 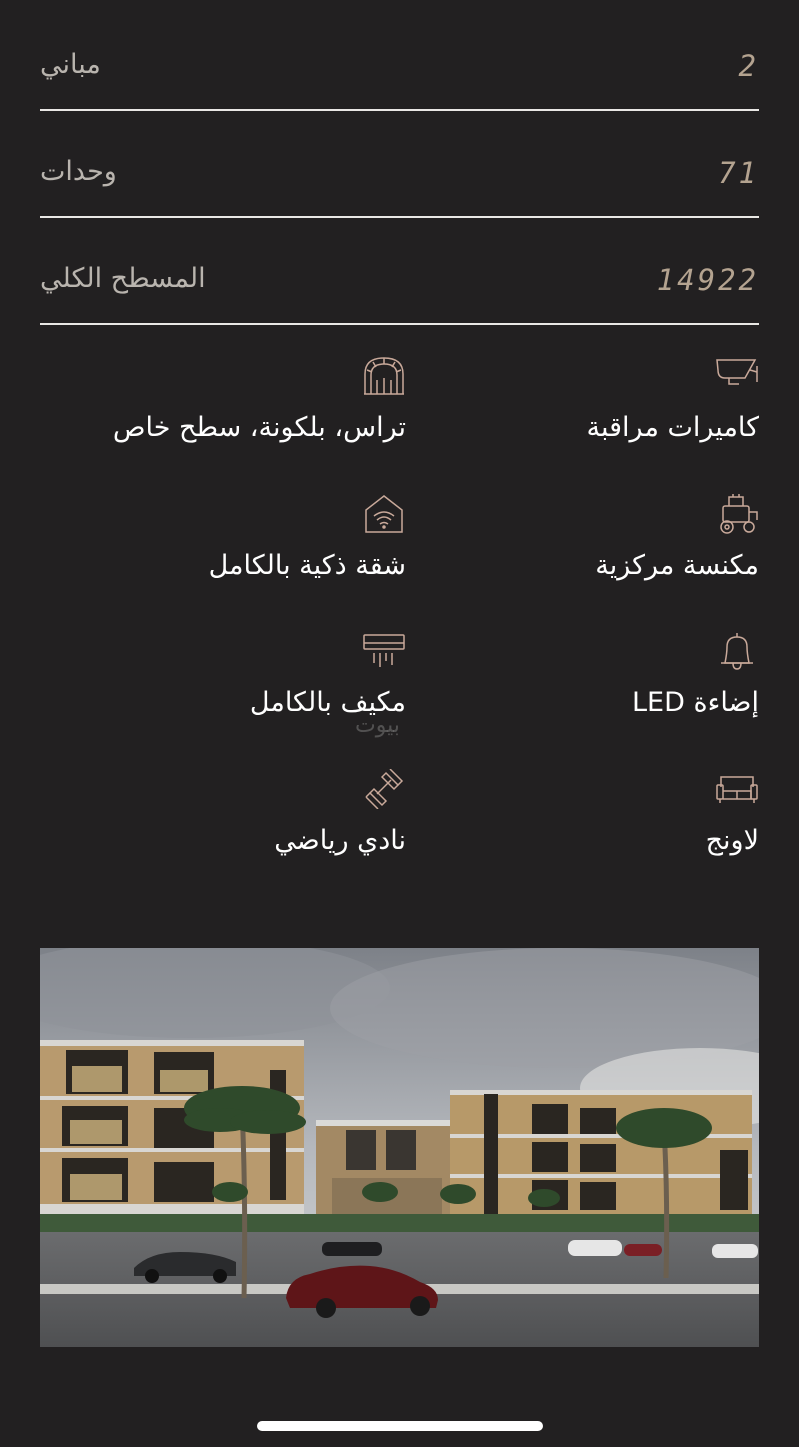 What do you see at coordinates (384, 376) in the screenshot?
I see `arched-window-icon` at bounding box center [384, 376].